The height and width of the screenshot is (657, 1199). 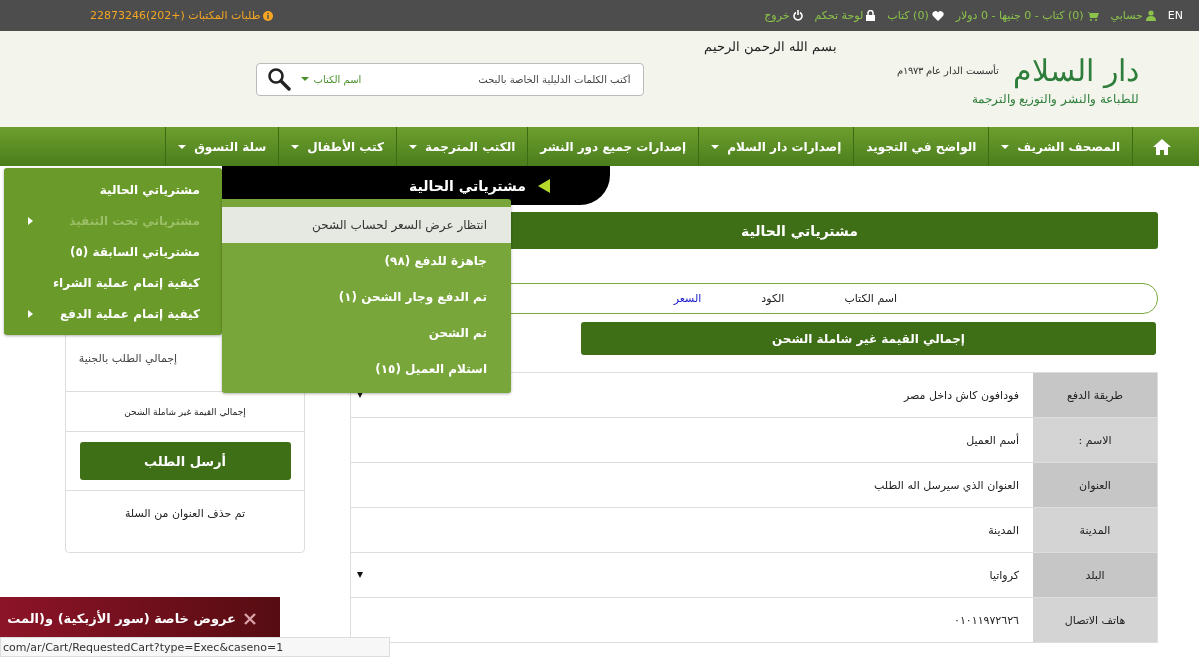 I want to click on account-link: حسابي, so click(x=1126, y=15).